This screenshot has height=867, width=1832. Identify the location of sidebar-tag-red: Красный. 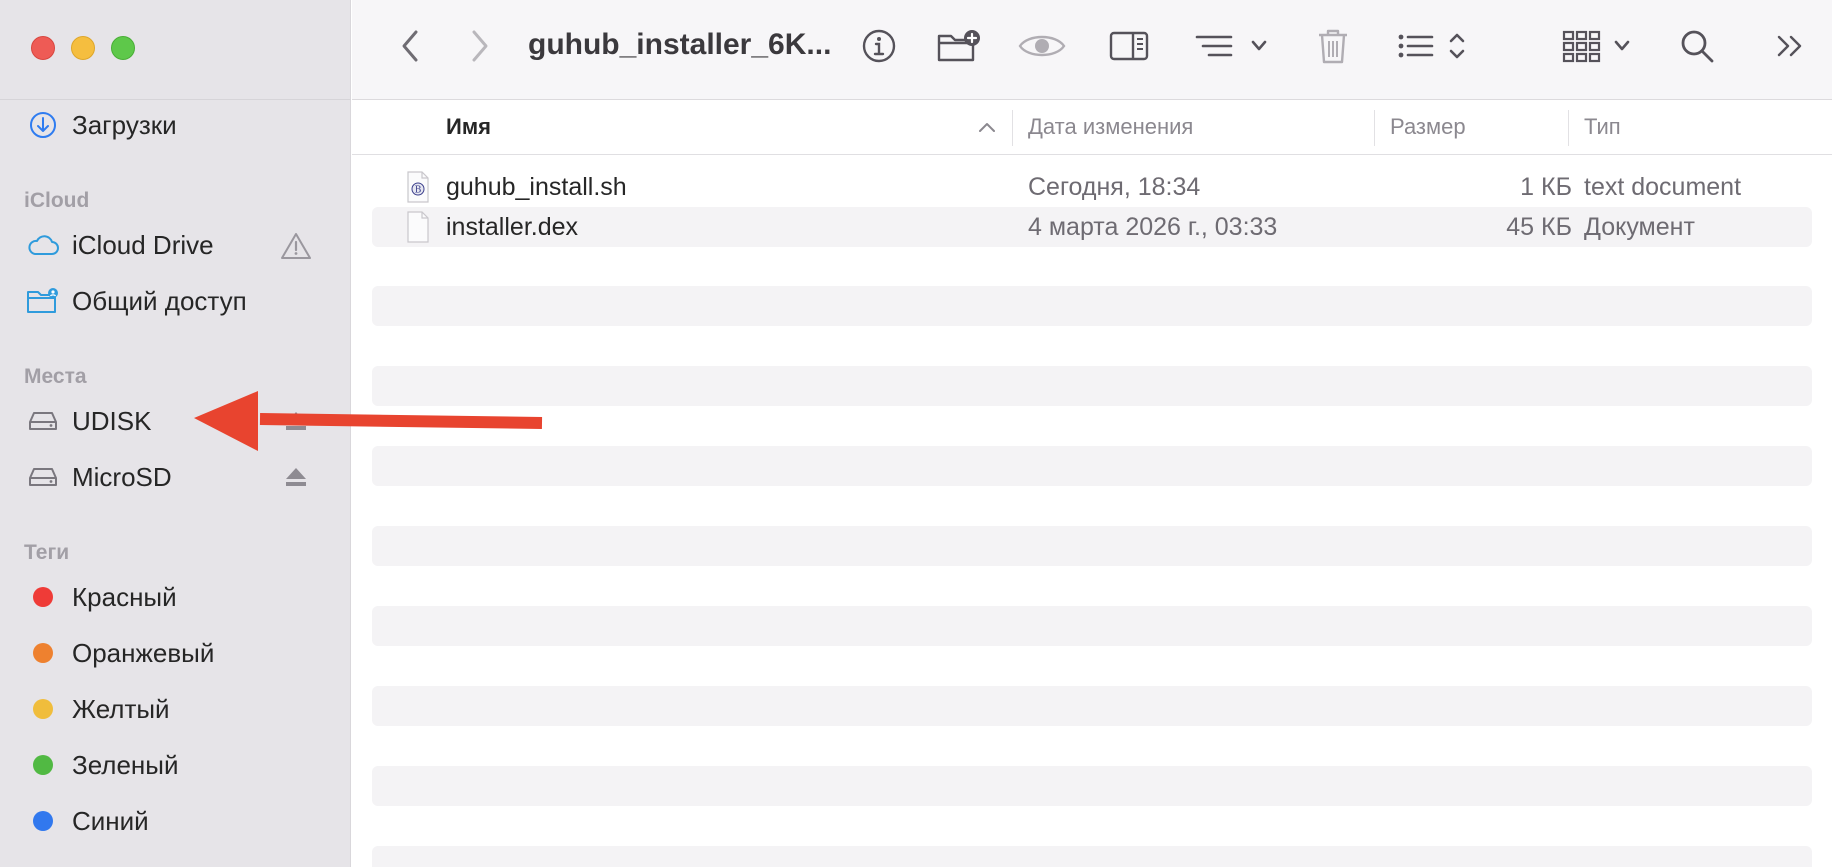
(101, 597).